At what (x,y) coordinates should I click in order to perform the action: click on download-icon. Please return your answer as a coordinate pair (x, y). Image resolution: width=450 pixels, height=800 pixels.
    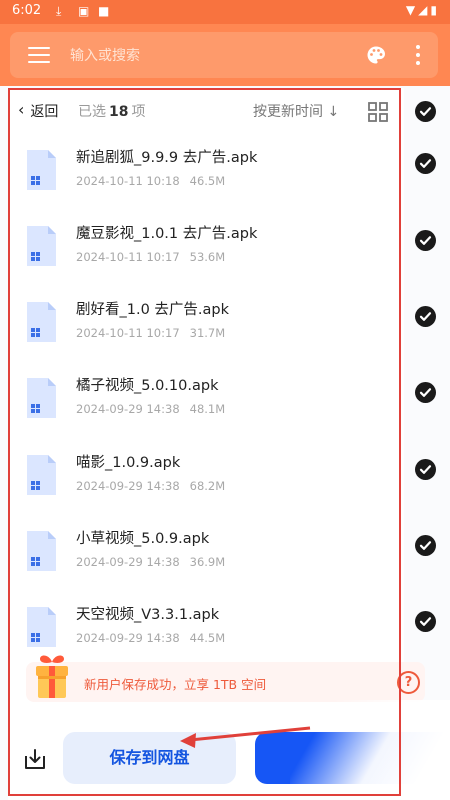
    Looking at the image, I should click on (35, 759).